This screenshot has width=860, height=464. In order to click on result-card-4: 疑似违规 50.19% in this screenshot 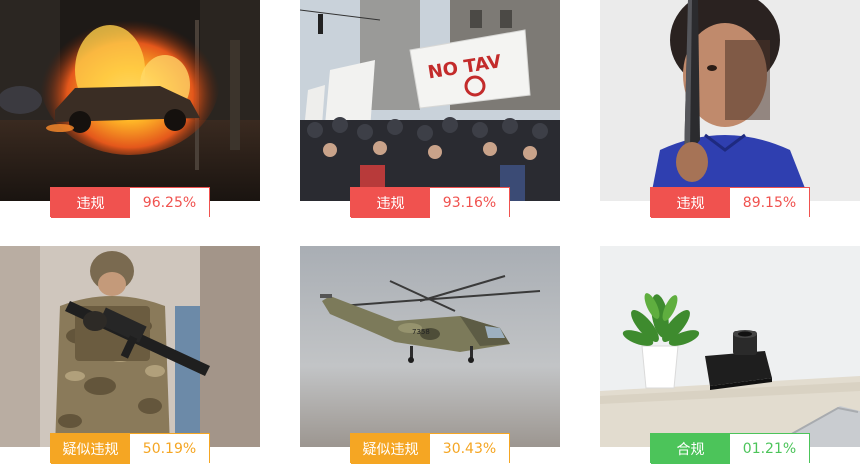, I will do `click(130, 355)`.